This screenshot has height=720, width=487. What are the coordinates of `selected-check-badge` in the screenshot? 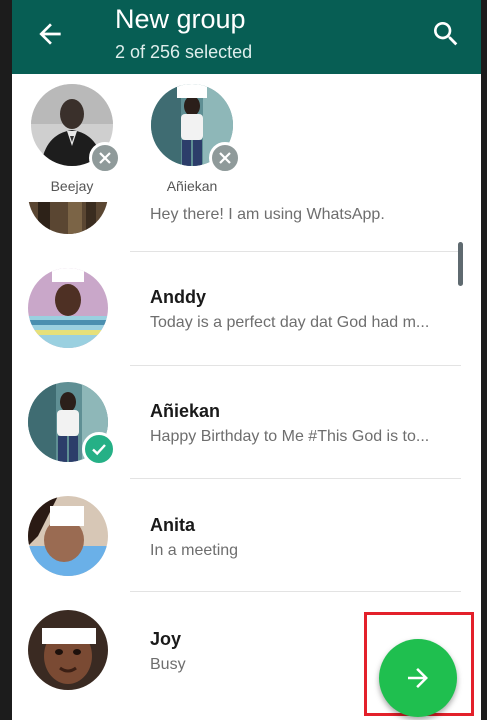 It's located at (99, 449).